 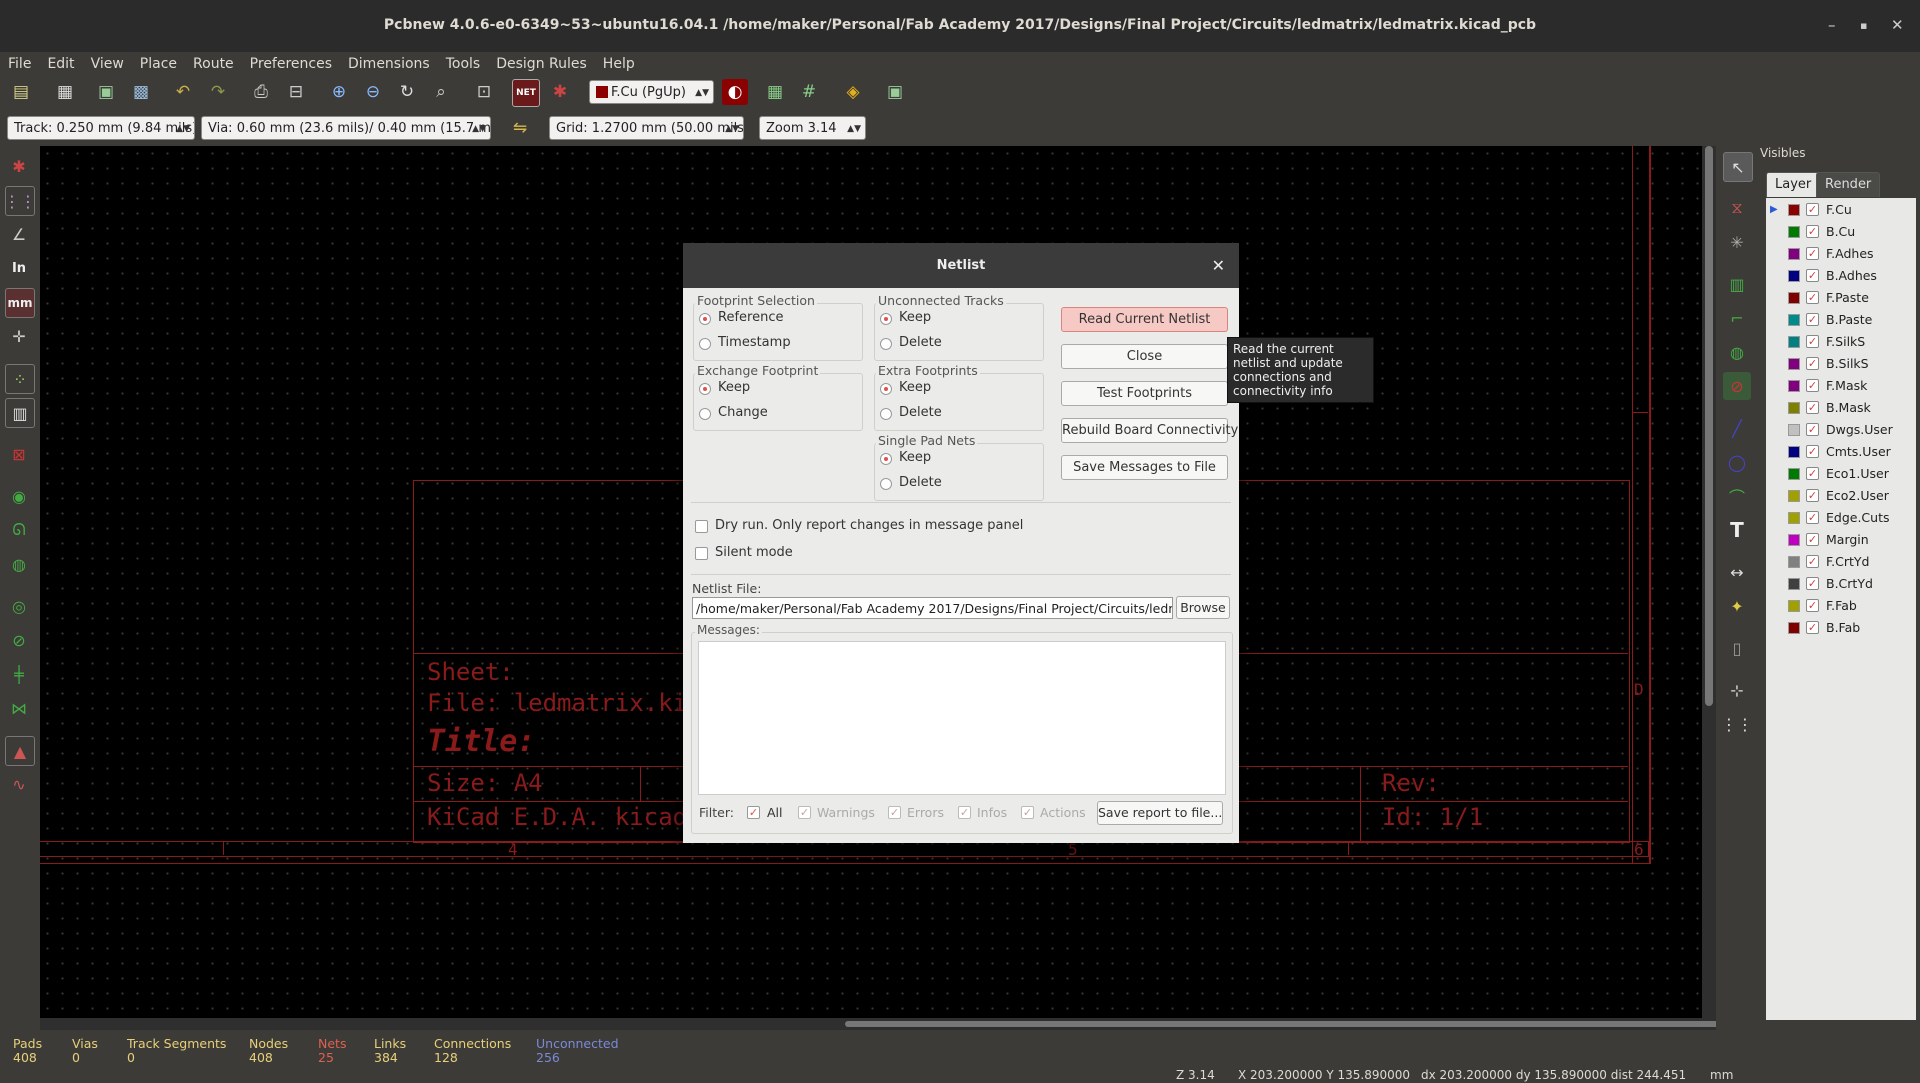 What do you see at coordinates (141, 92) in the screenshot?
I see `page-settings-icon: ▩` at bounding box center [141, 92].